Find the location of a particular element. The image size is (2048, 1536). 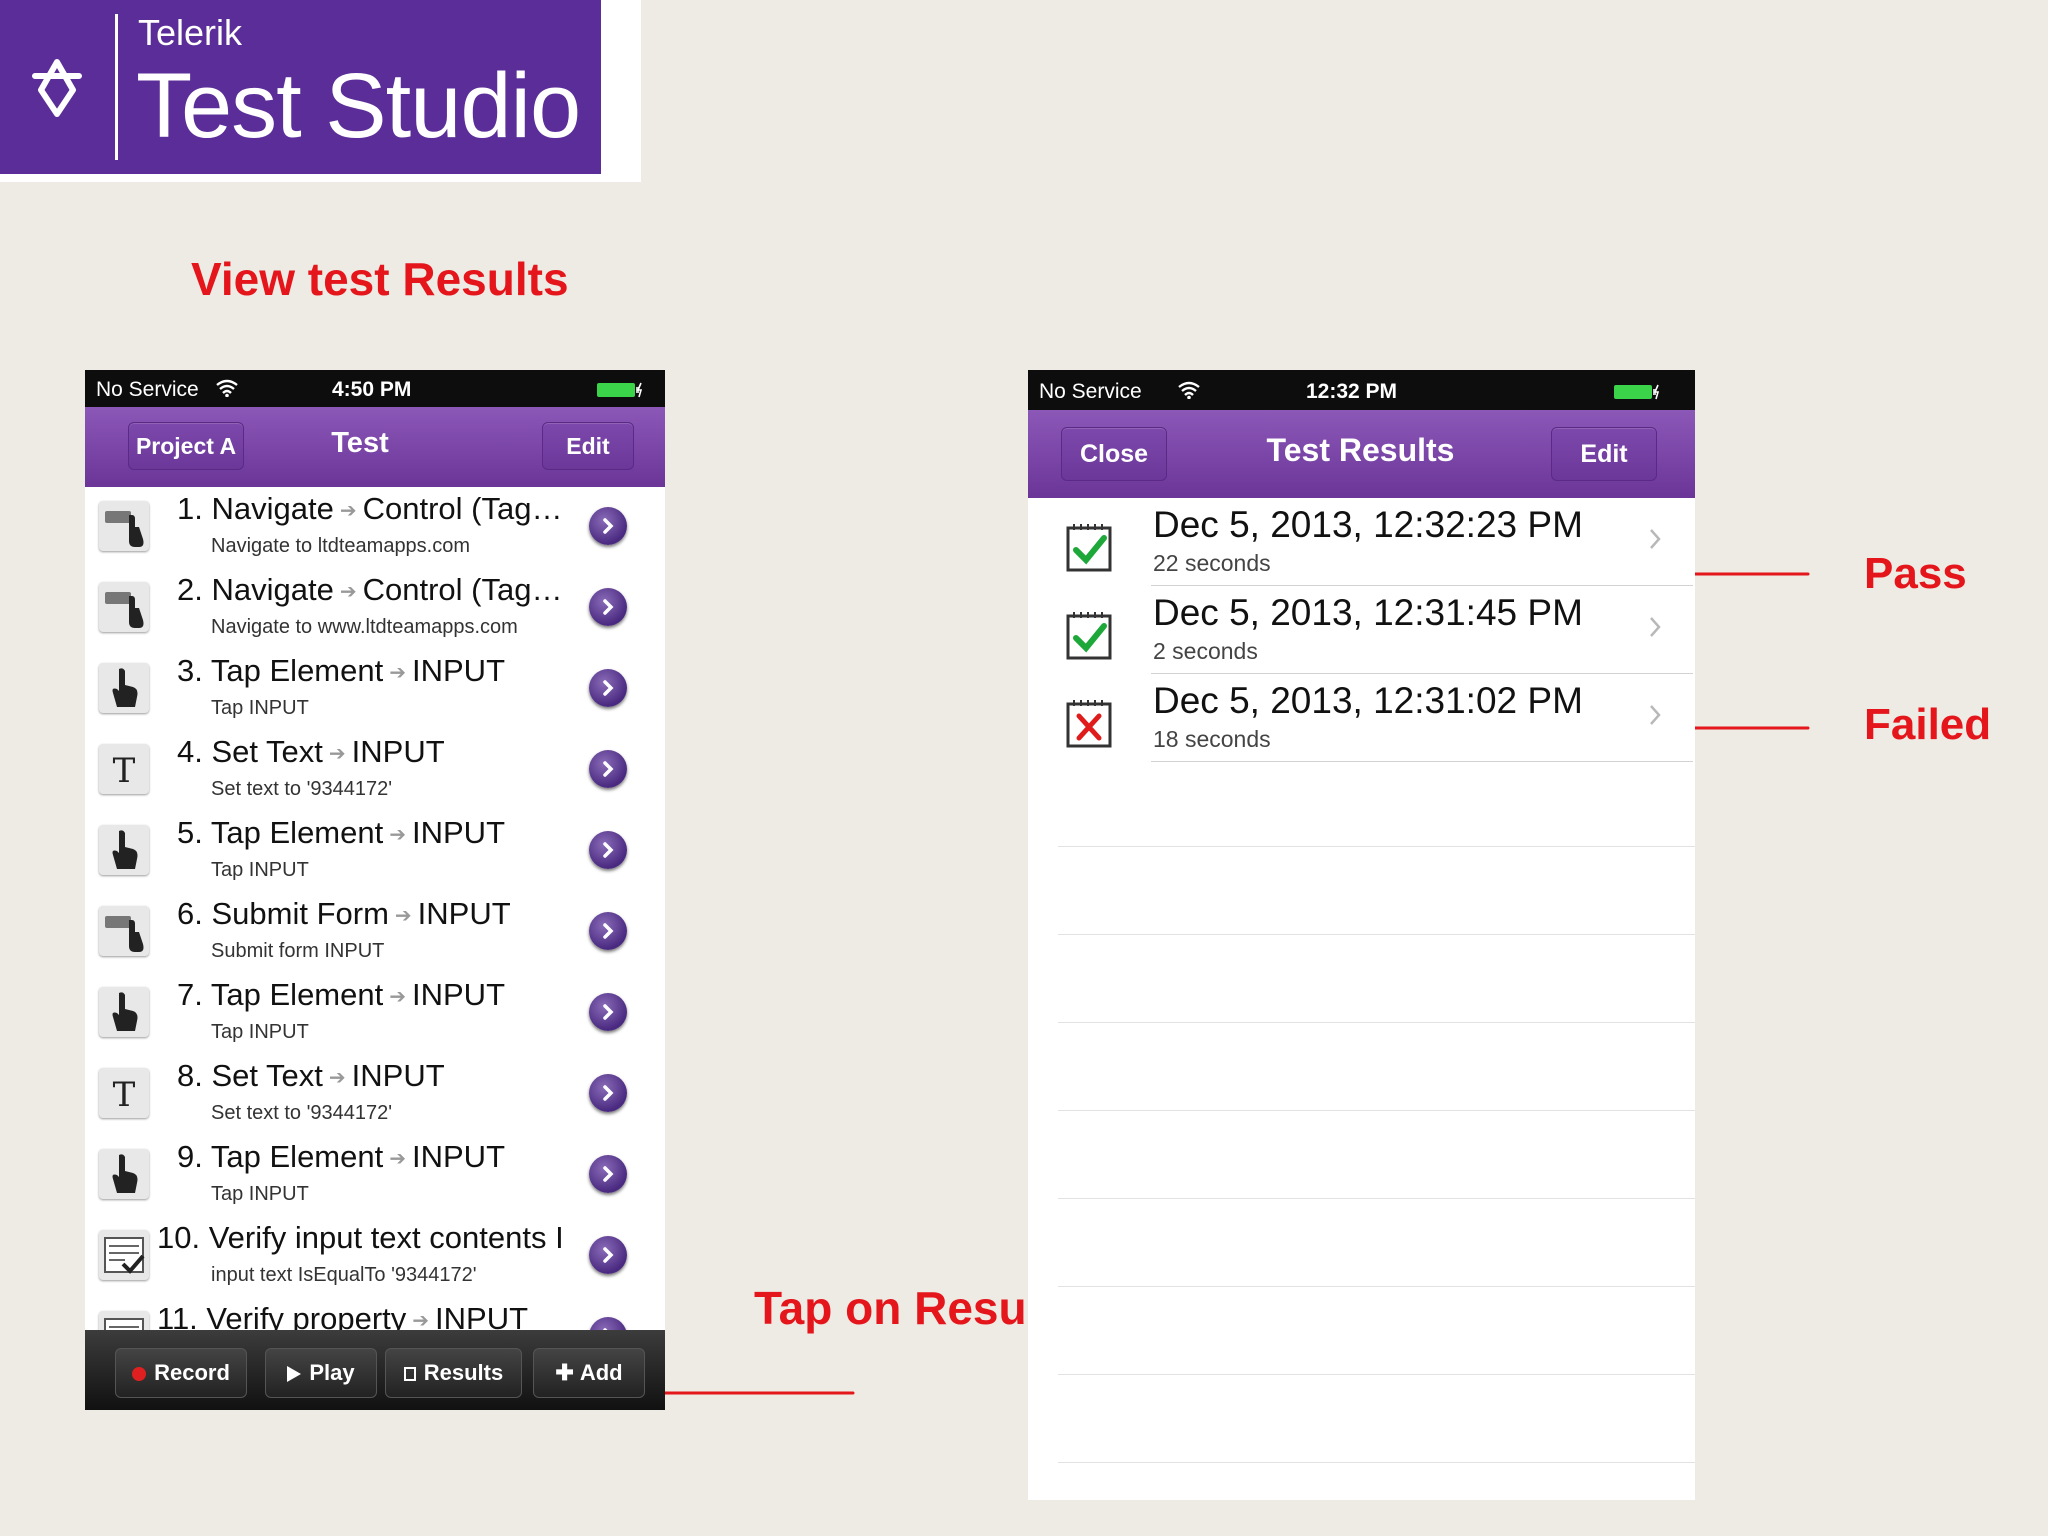

result-date: Dec 5, 2013, 12:31:02 PM is located at coordinates (1368, 700).